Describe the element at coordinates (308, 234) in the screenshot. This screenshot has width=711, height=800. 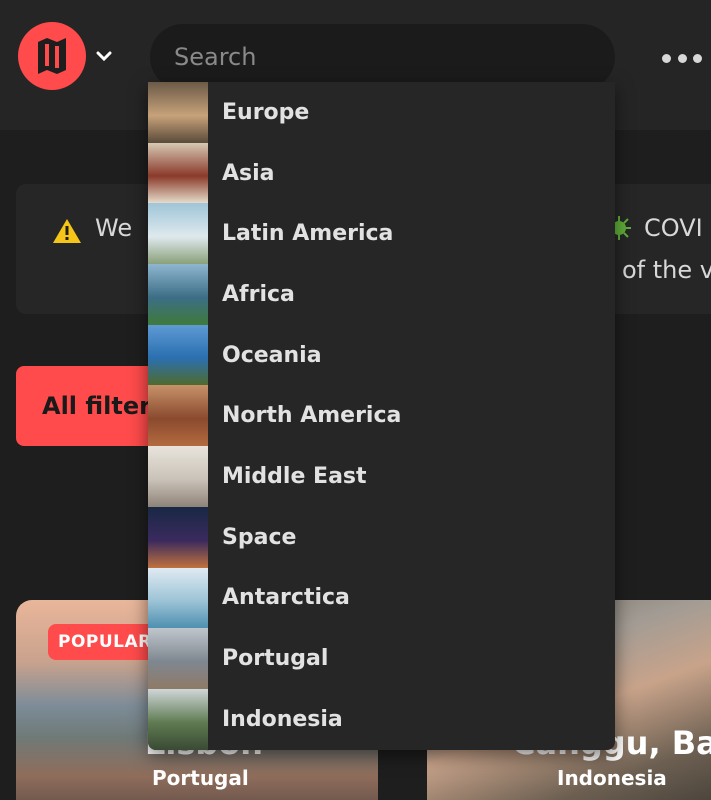
I see `dropdown-item-label: Latin America` at that location.